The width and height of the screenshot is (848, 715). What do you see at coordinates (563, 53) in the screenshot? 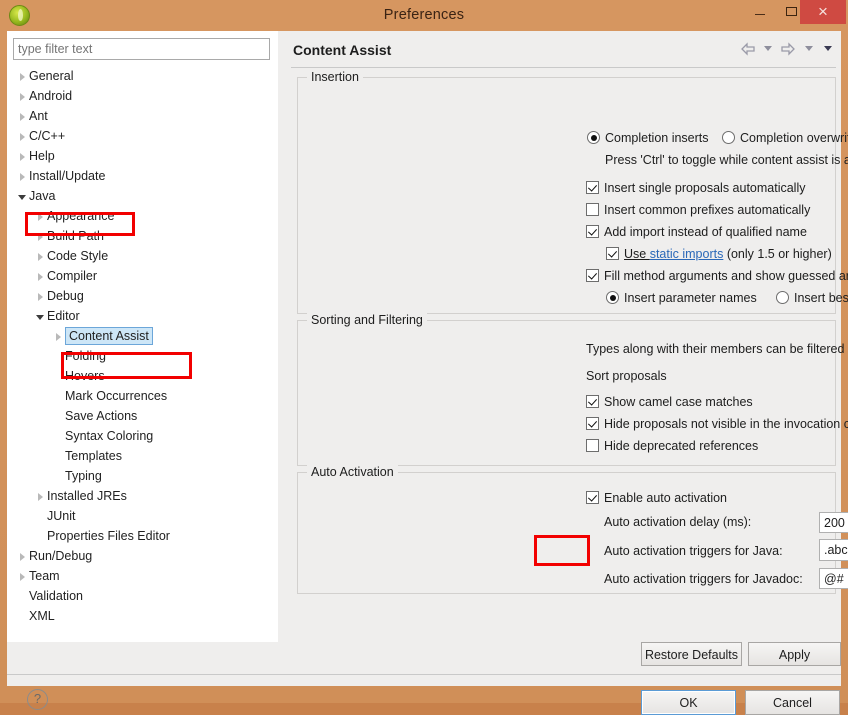
I see `page-header: Content Assist` at bounding box center [563, 53].